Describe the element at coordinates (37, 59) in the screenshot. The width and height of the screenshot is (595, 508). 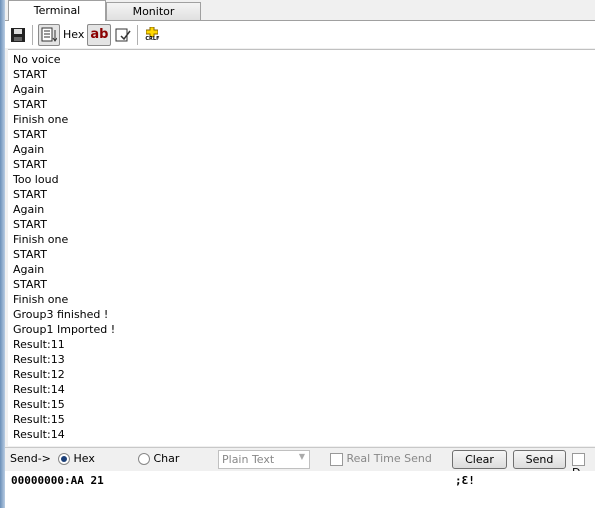
I see `terminal-line: No voice` at that location.